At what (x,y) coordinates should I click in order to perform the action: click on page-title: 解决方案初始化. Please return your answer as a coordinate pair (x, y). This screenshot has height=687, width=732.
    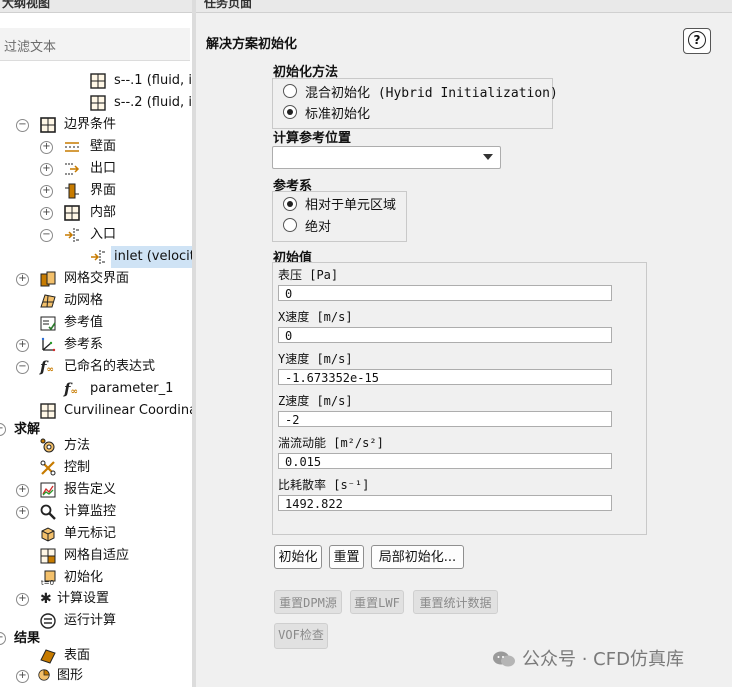
    Looking at the image, I should click on (252, 44).